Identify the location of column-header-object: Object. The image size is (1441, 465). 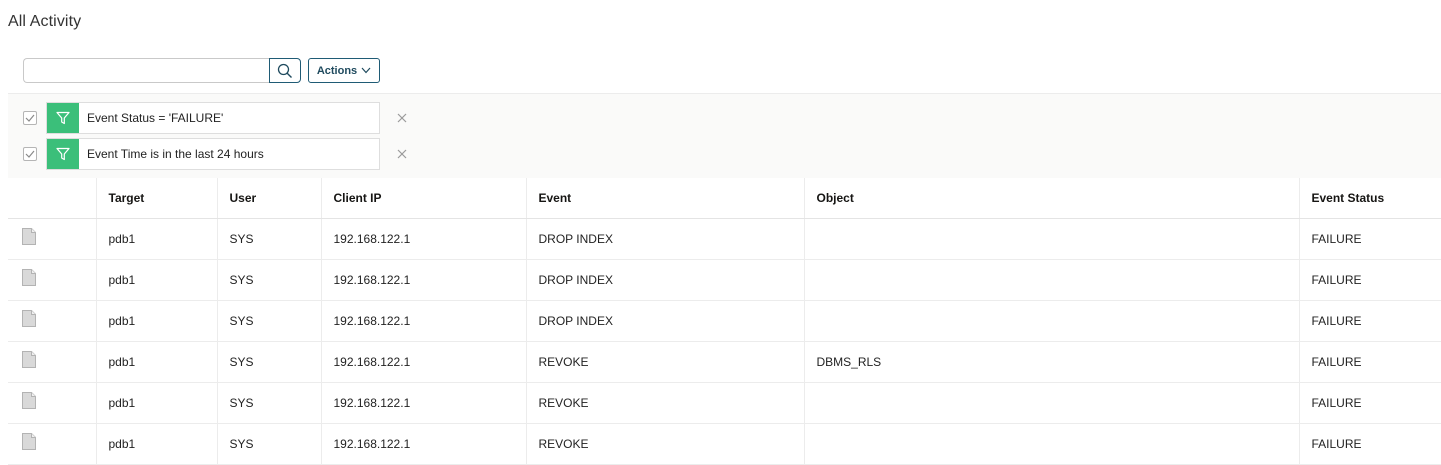
(1051, 198).